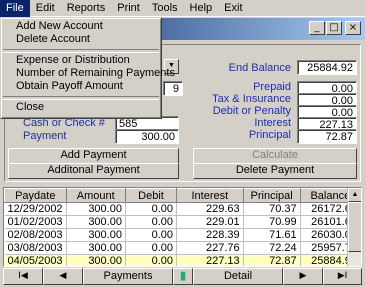 This screenshot has height=287, width=365. What do you see at coordinates (23, 276) in the screenshot?
I see `first-record-icon: I◀` at bounding box center [23, 276].